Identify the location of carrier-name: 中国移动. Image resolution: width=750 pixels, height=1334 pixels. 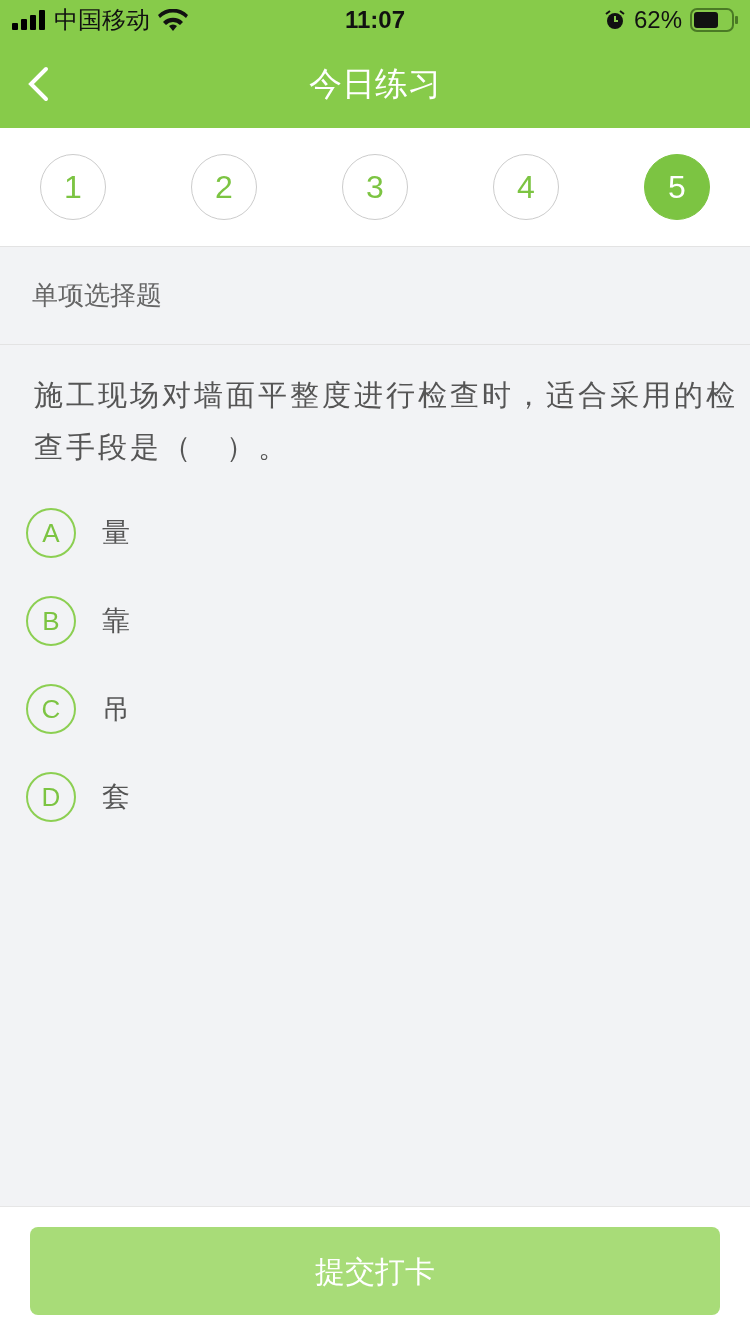
(102, 20).